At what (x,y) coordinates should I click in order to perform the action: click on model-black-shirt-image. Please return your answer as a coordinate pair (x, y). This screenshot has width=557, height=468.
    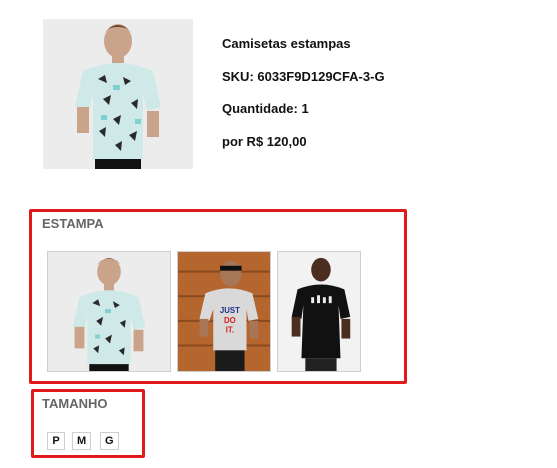
    Looking at the image, I should click on (319, 311).